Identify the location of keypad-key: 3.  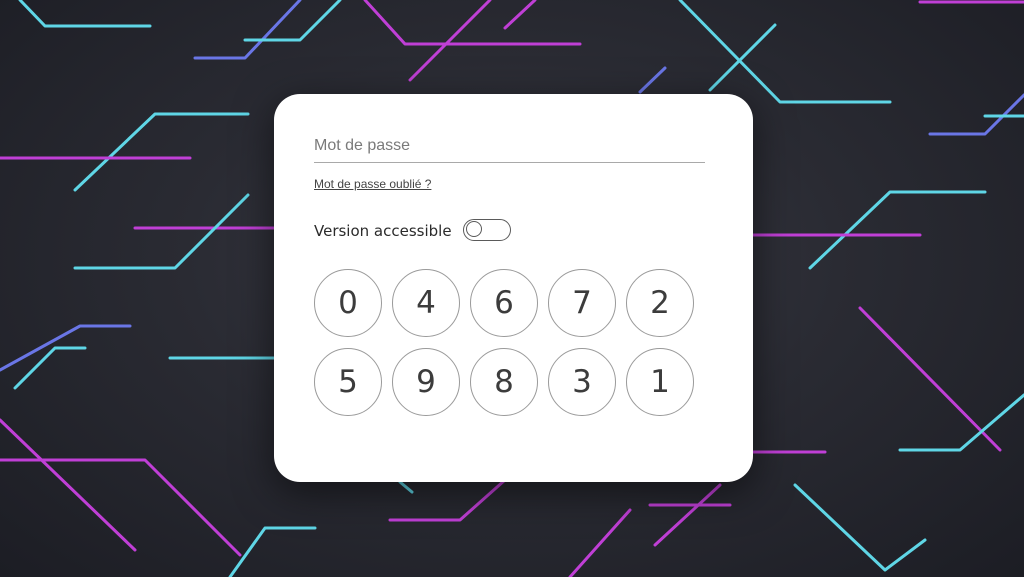
(582, 382).